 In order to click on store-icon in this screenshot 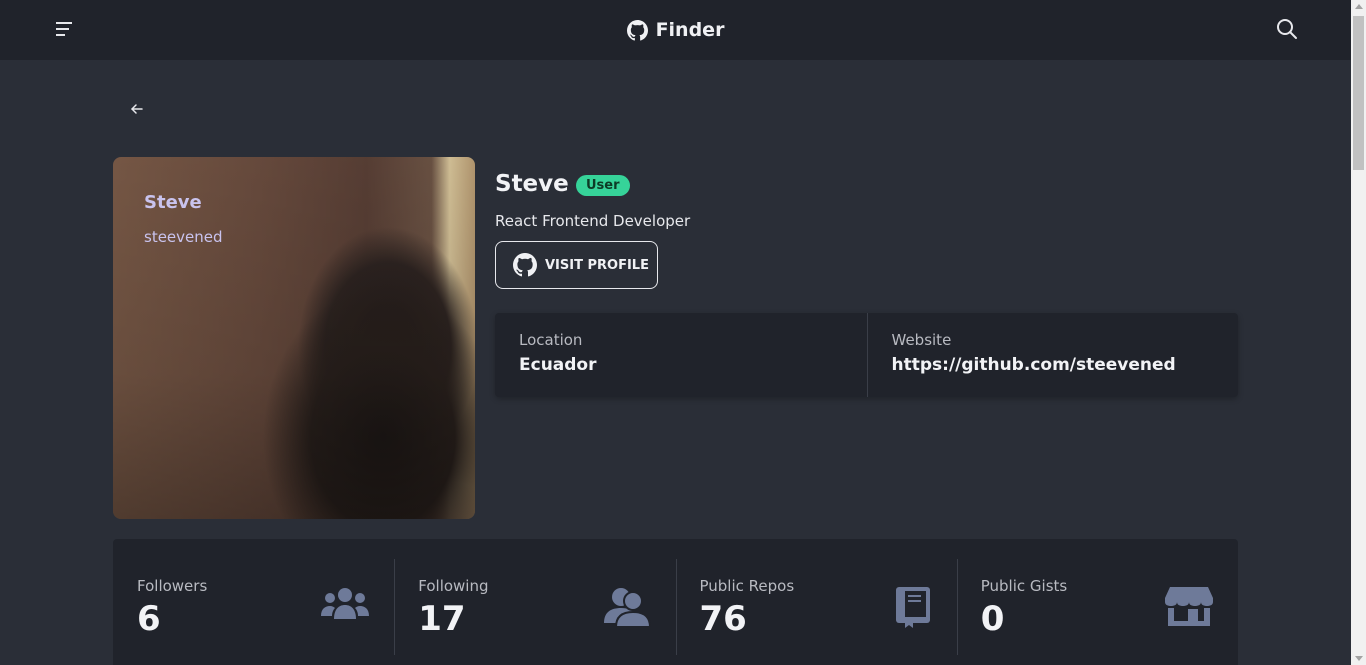, I will do `click(1189, 606)`.